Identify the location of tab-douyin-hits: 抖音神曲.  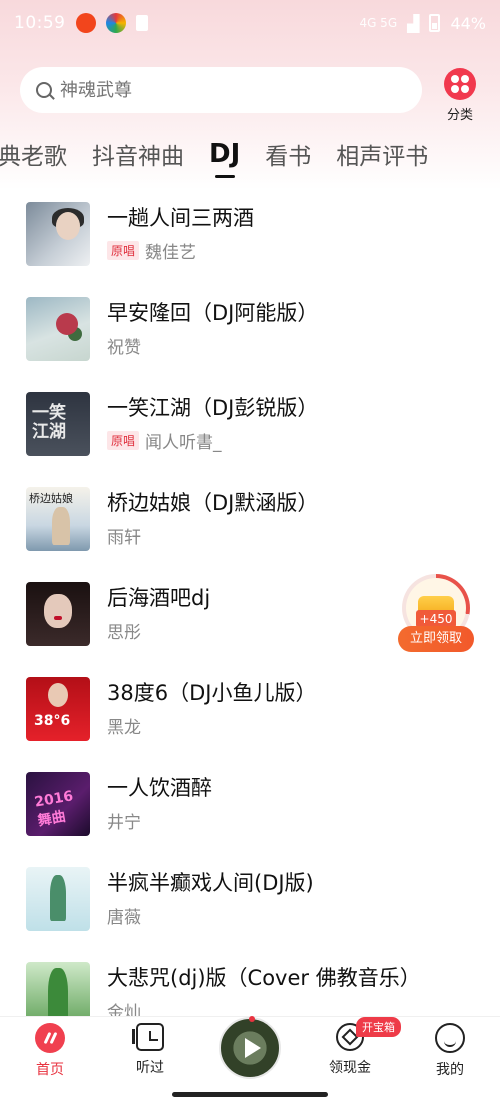
(138, 154).